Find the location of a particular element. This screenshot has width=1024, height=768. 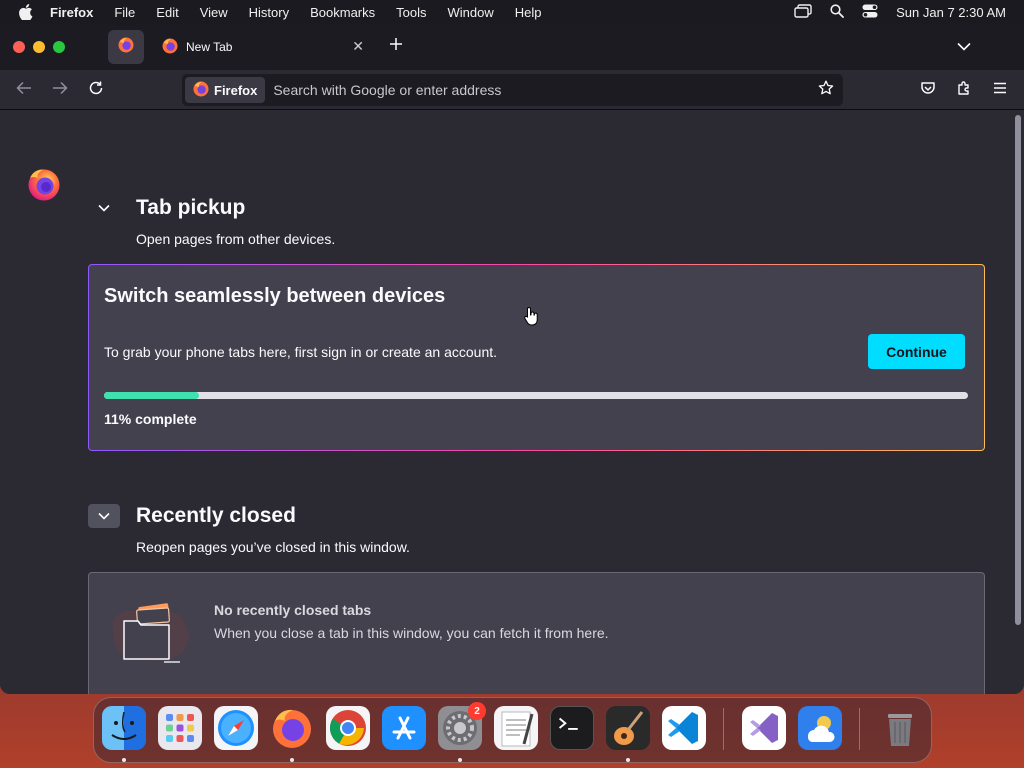

reload-button is located at coordinates (96, 90).